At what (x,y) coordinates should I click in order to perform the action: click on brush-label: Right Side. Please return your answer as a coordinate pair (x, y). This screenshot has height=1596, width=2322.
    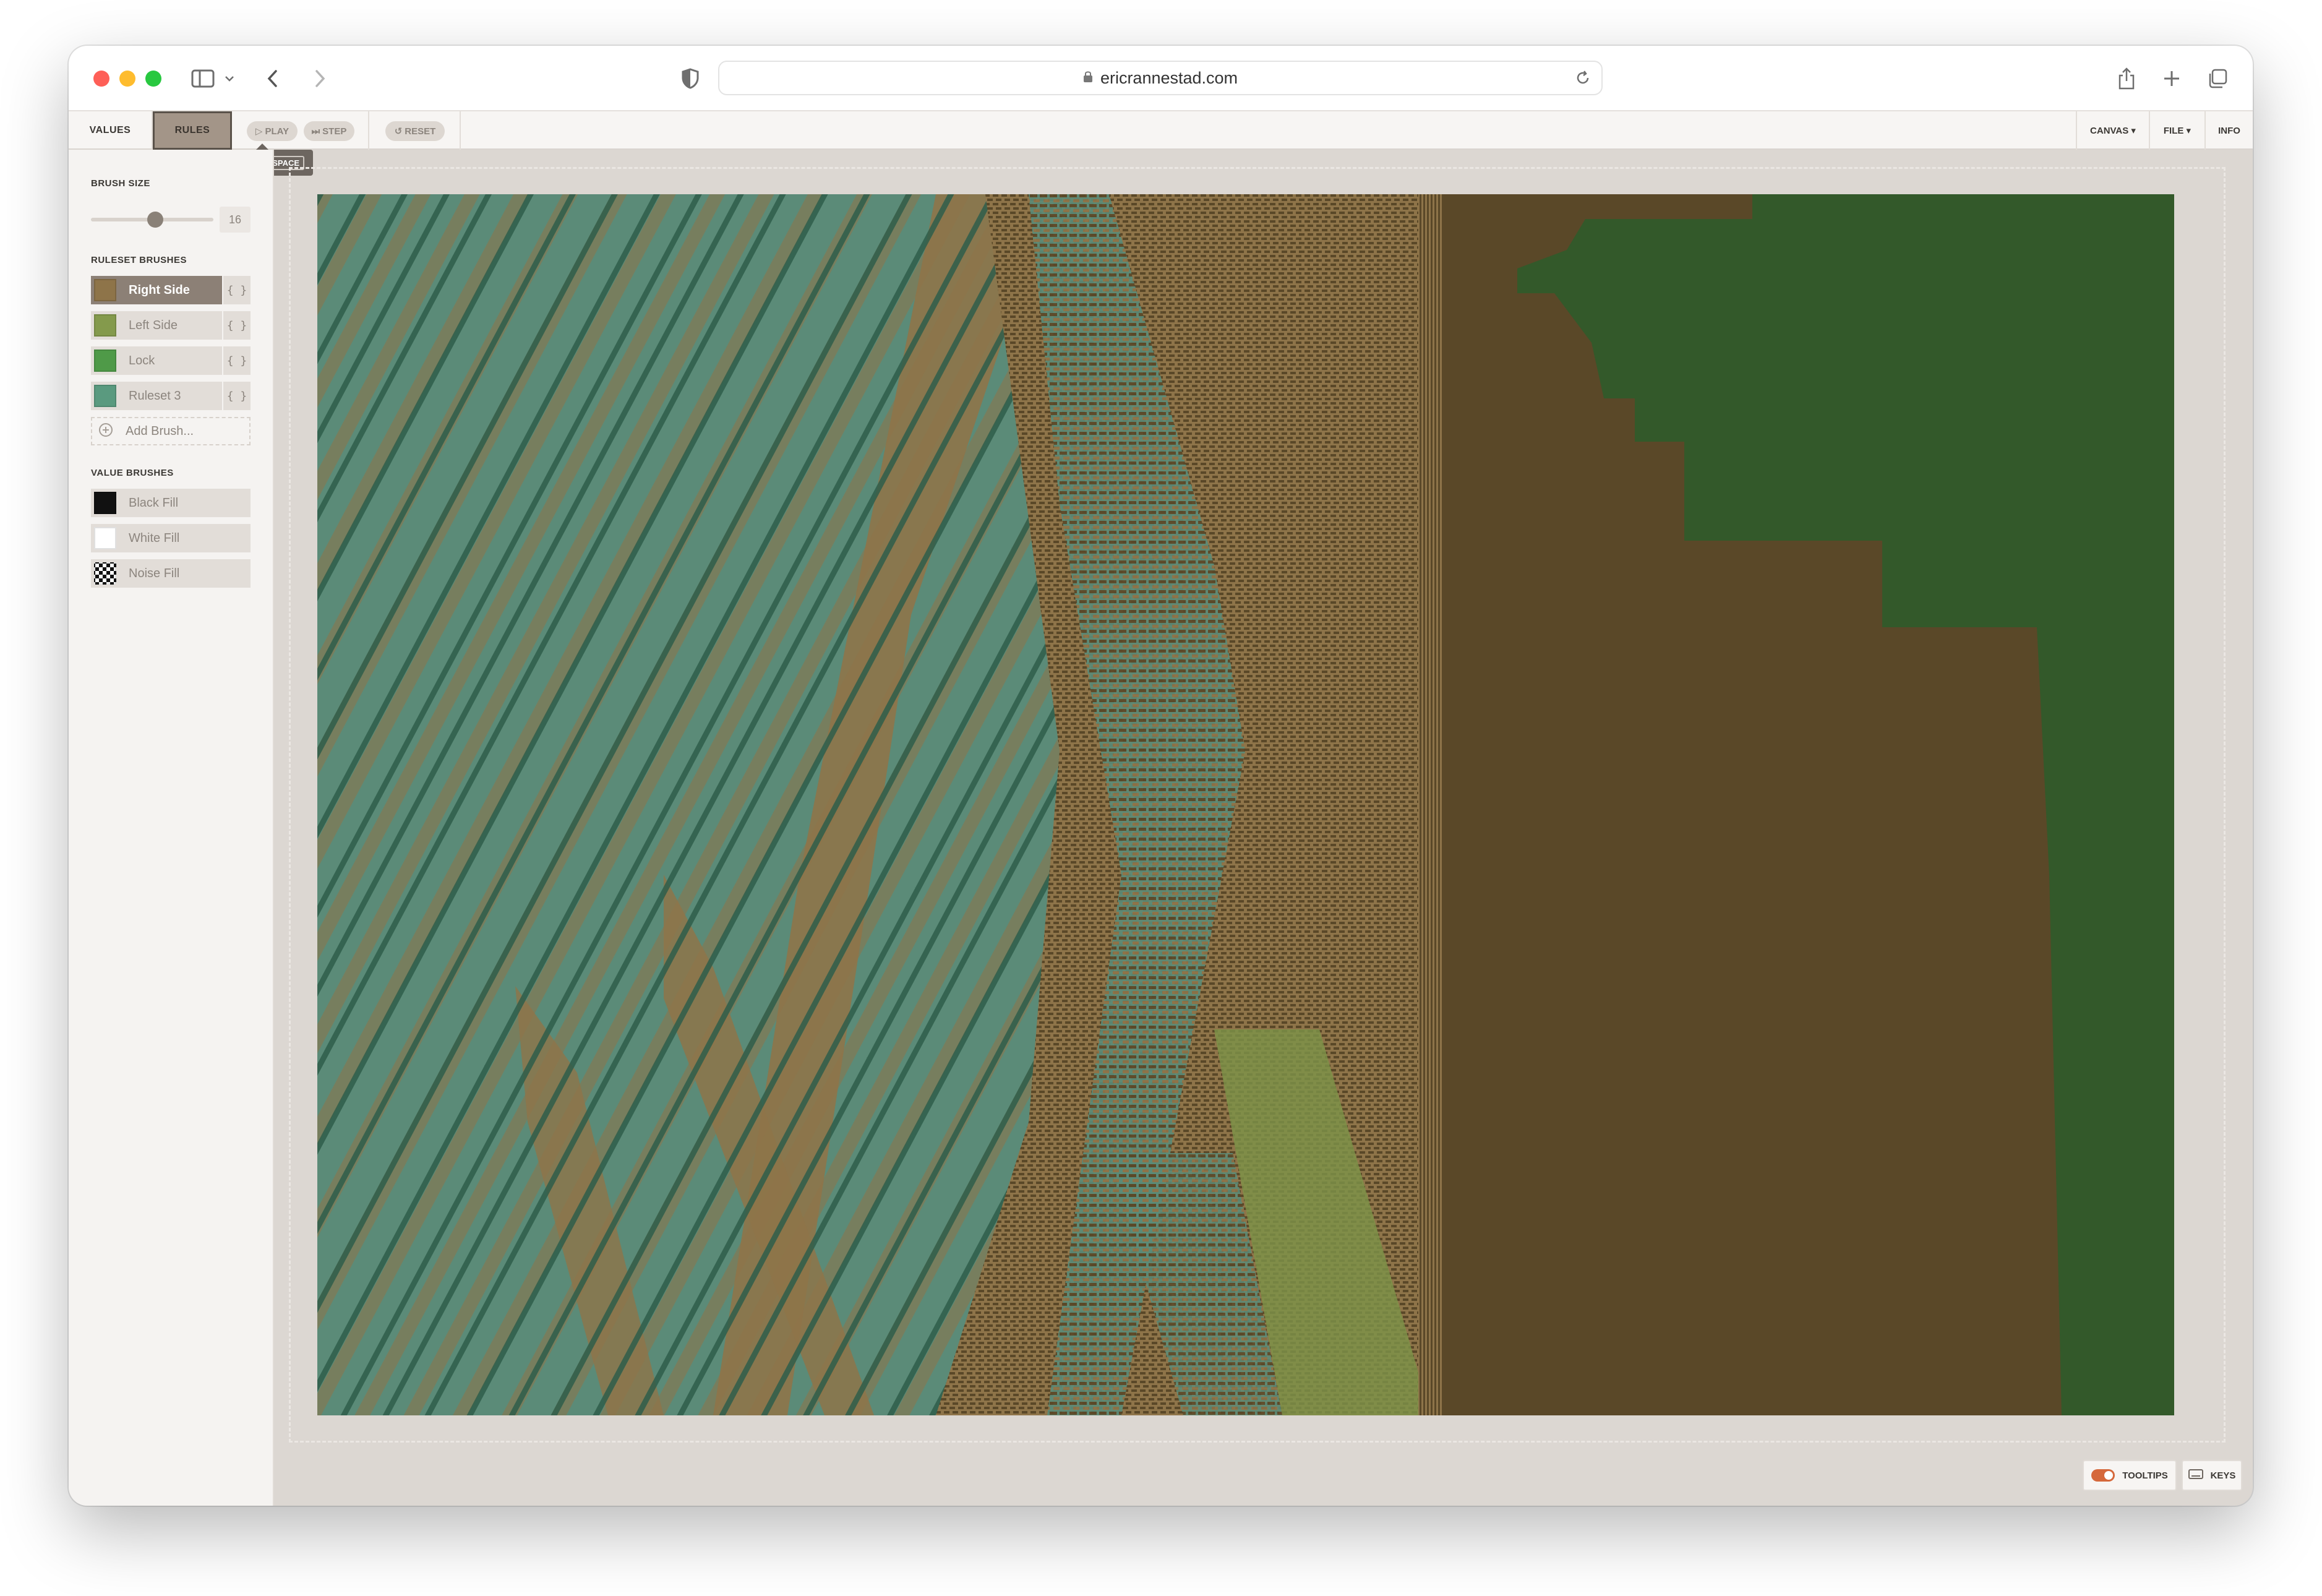
    Looking at the image, I should click on (159, 290).